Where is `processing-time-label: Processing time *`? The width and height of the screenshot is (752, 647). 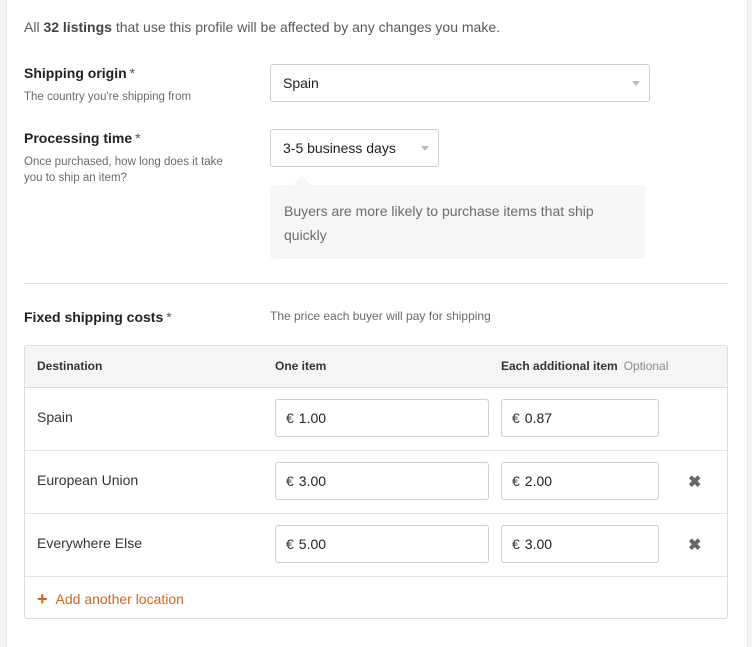
processing-time-label: Processing time * is located at coordinates (82, 138).